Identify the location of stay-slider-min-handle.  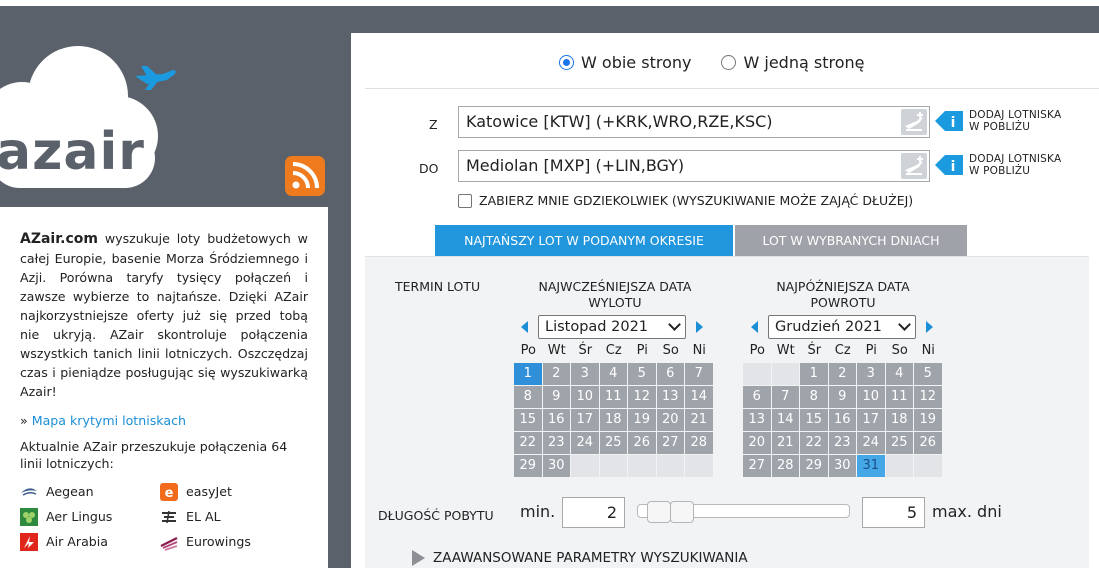
(659, 512).